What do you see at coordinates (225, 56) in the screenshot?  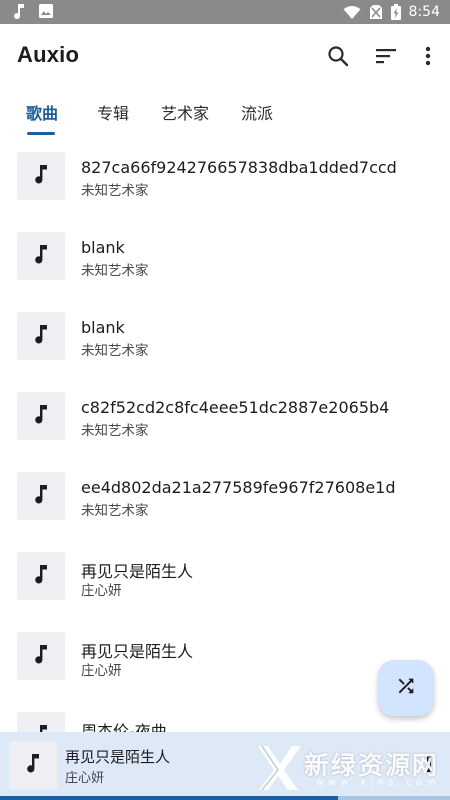 I see `top-app-bar: Auxio` at bounding box center [225, 56].